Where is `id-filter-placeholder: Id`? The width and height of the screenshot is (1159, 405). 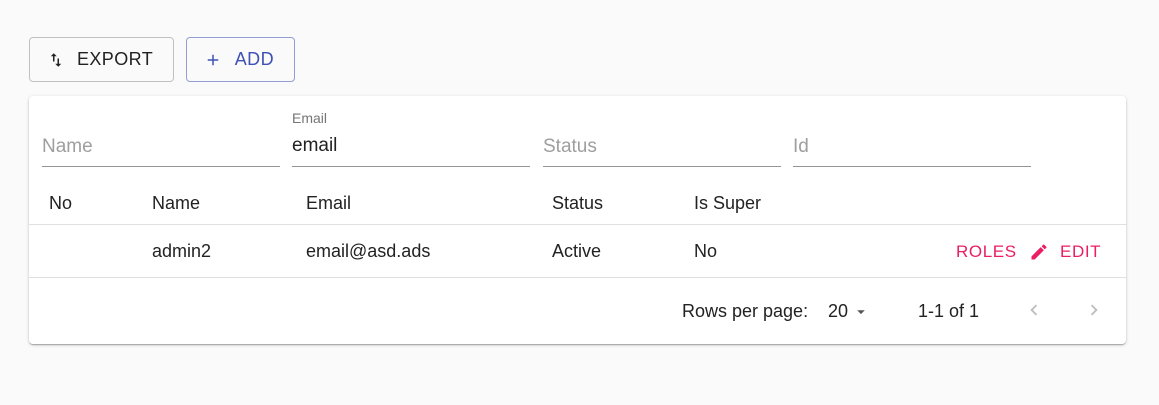 id-filter-placeholder: Id is located at coordinates (801, 146).